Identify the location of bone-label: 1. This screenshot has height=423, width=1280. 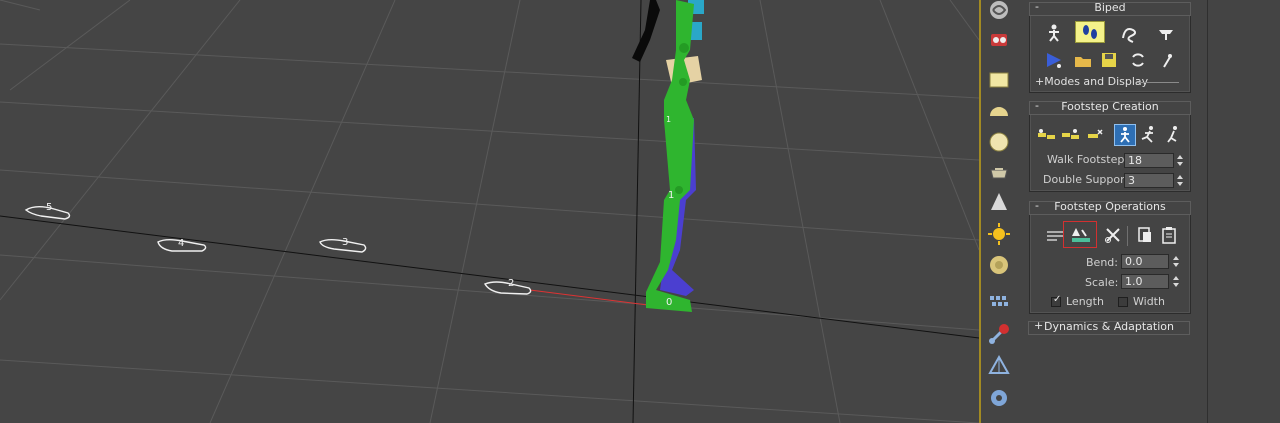
(668, 119).